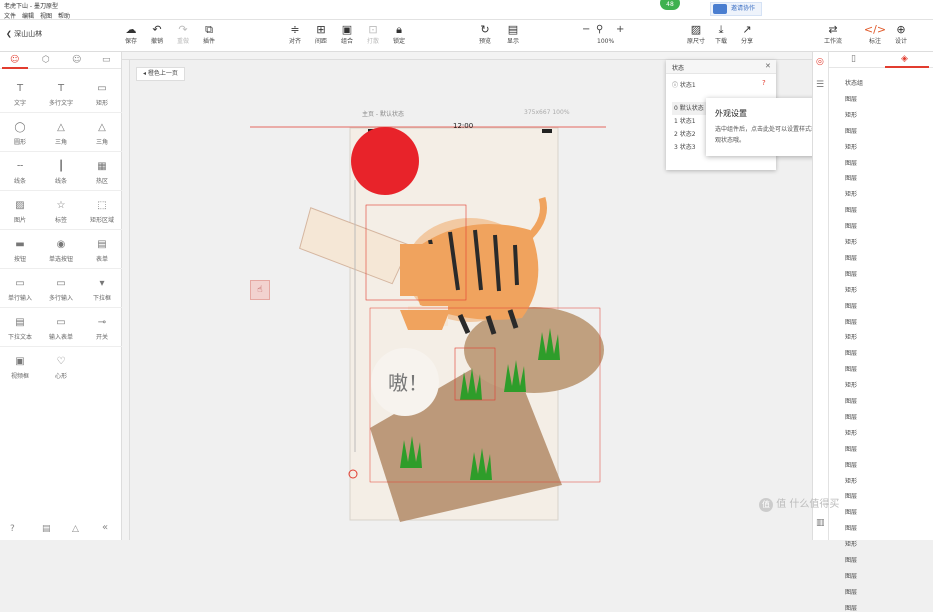  Describe the element at coordinates (20, 132) in the screenshot. I see `component-circle: ◯ 圆形` at that location.